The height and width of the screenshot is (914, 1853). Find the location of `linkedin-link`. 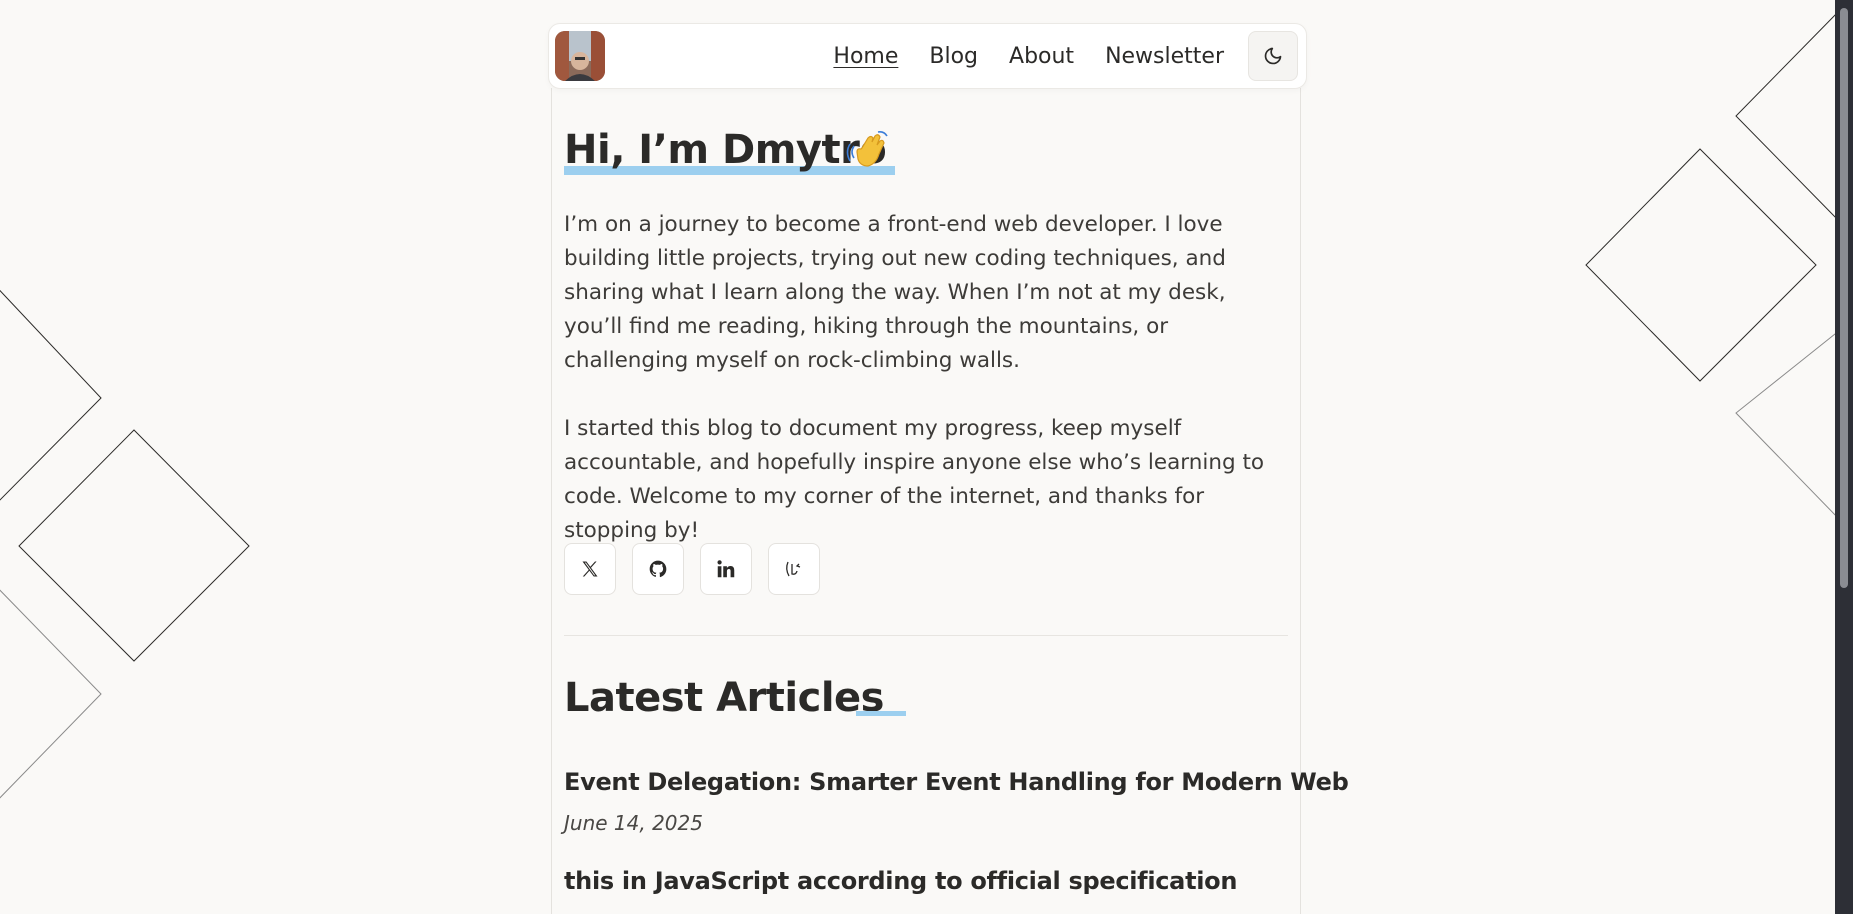

linkedin-link is located at coordinates (726, 569).